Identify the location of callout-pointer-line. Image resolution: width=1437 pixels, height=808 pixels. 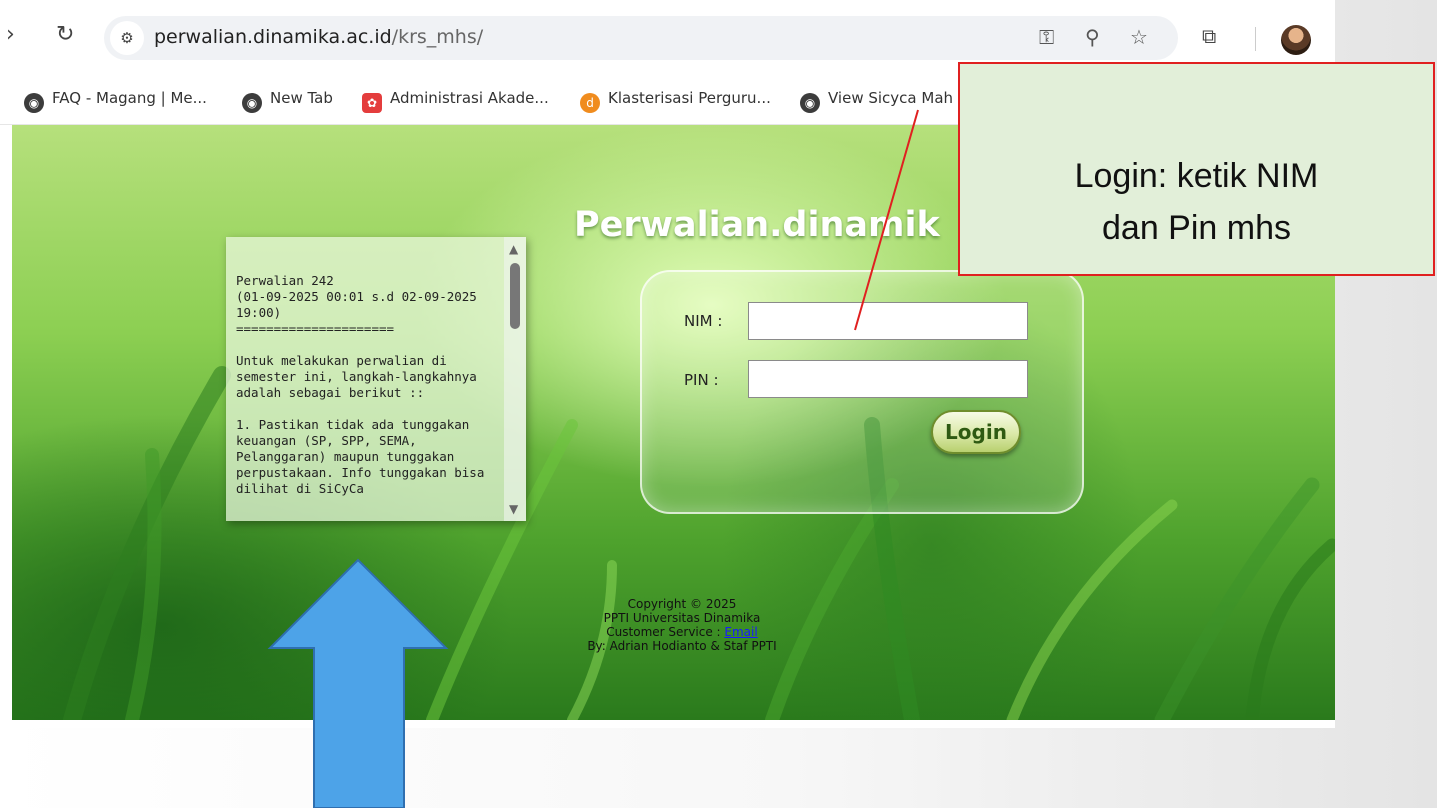
(886, 220).